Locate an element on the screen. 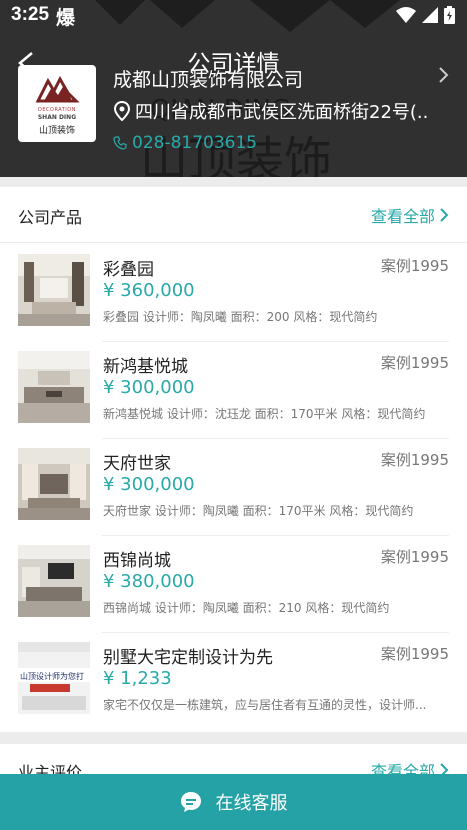  promo-thumb-text: 山顶设计师为您打 is located at coordinates (52, 676).